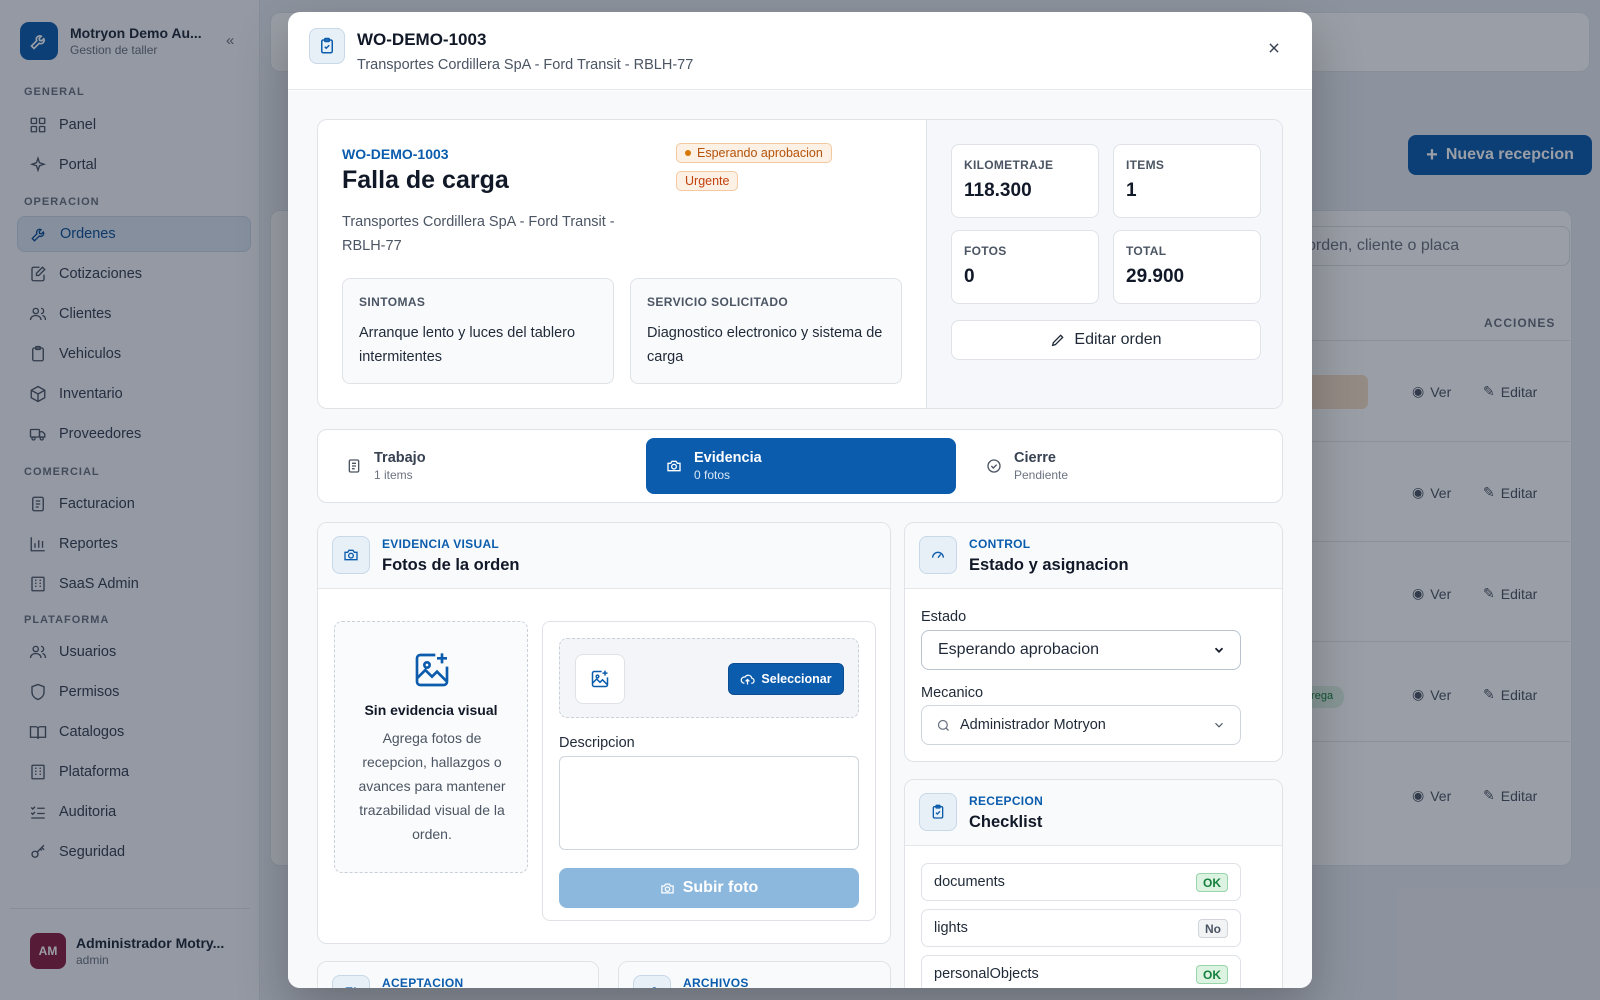 The width and height of the screenshot is (1600, 1000). Describe the element at coordinates (709, 678) in the screenshot. I see `photo-drop-zone: Seleccionar` at that location.